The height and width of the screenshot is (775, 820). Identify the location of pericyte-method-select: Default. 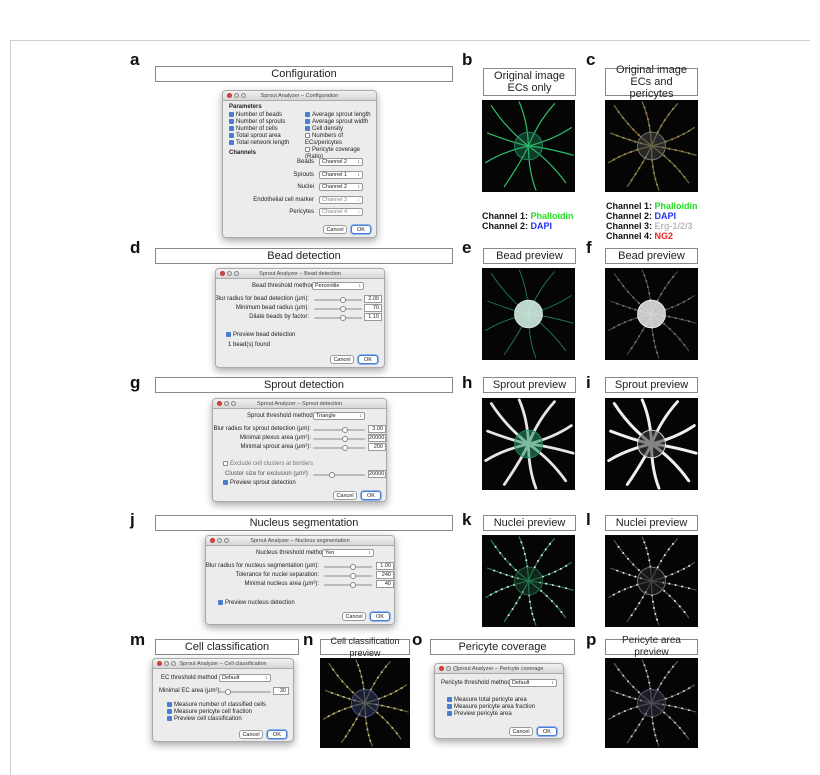
(533, 683).